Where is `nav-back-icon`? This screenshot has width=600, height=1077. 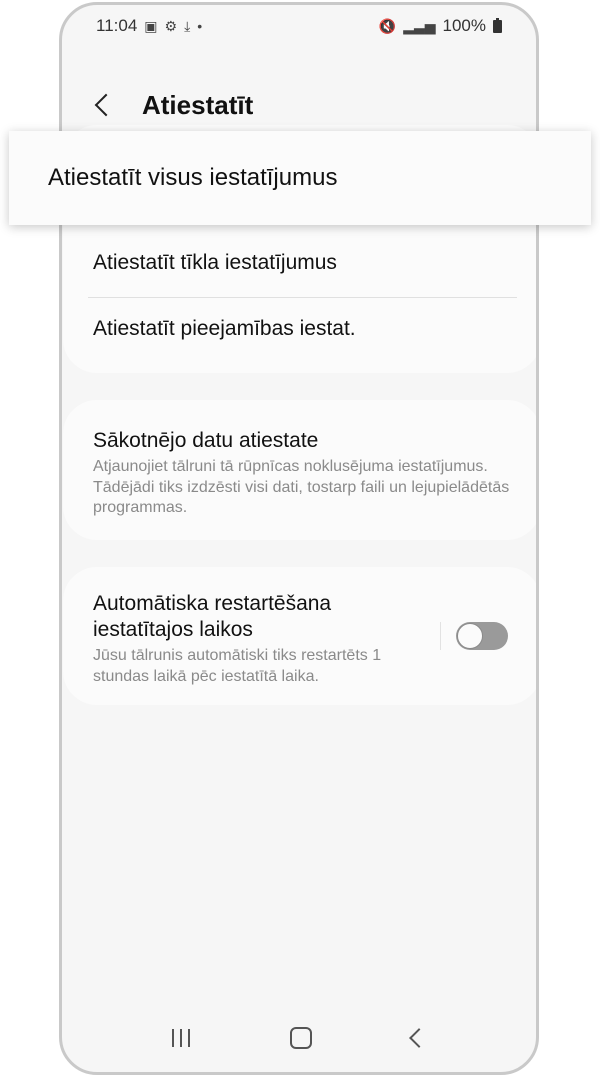
nav-back-icon is located at coordinates (419, 1038).